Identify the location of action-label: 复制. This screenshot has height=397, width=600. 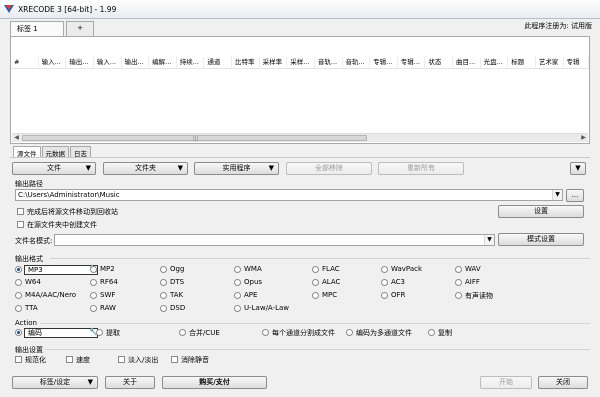
(445, 333).